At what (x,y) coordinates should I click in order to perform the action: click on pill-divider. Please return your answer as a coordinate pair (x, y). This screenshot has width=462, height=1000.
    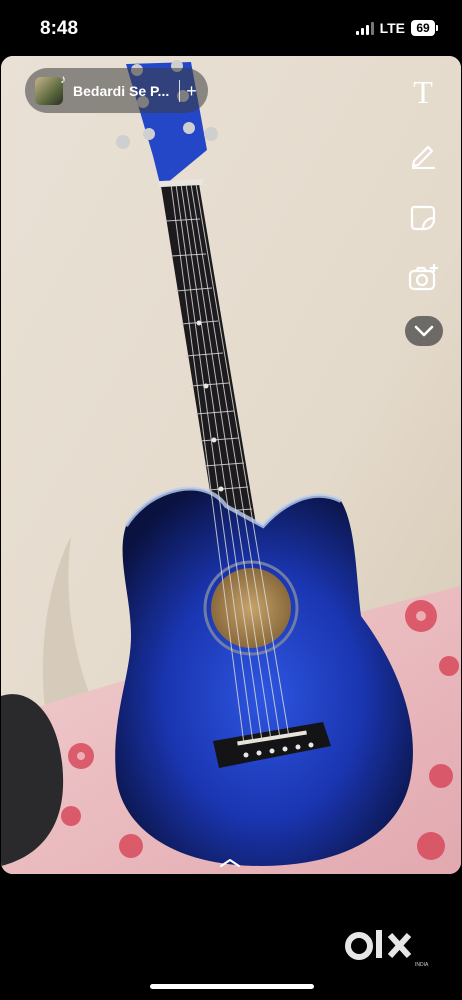
    Looking at the image, I should click on (180, 90).